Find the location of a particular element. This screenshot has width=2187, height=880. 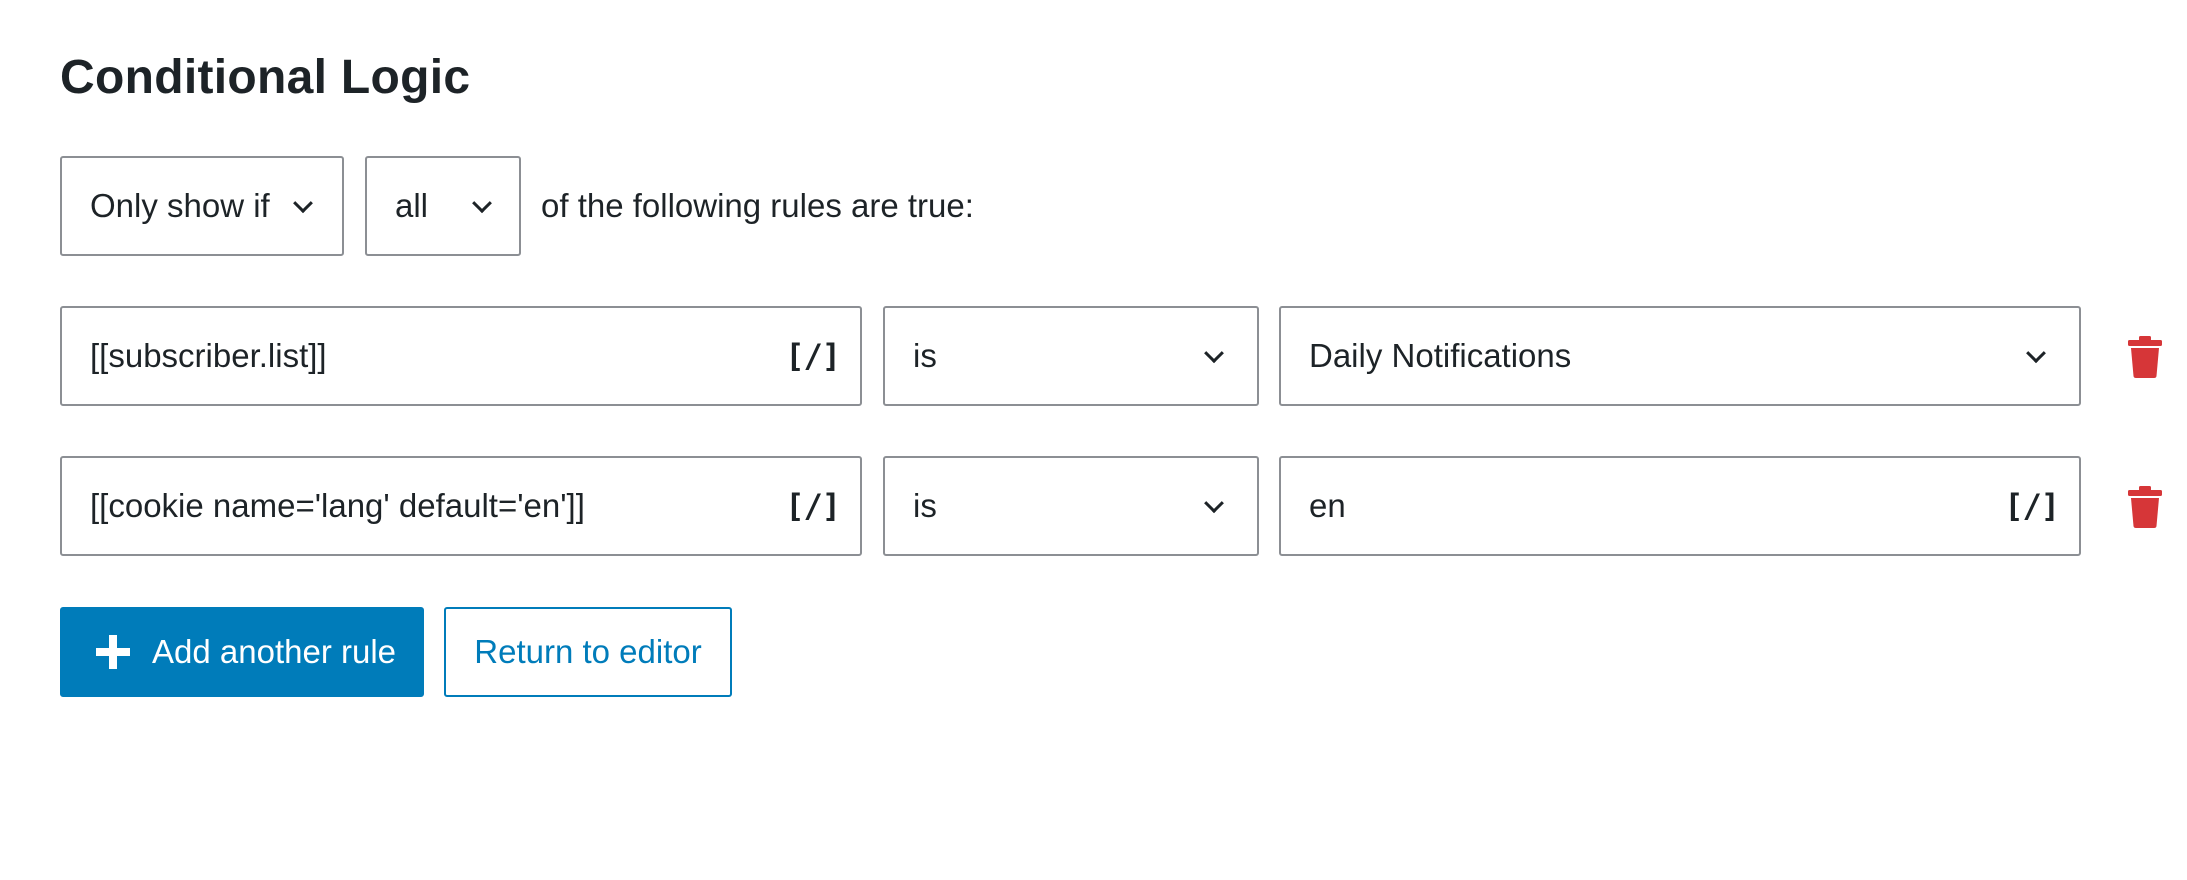

return-to-editor-button: Return to editor is located at coordinates (588, 652).